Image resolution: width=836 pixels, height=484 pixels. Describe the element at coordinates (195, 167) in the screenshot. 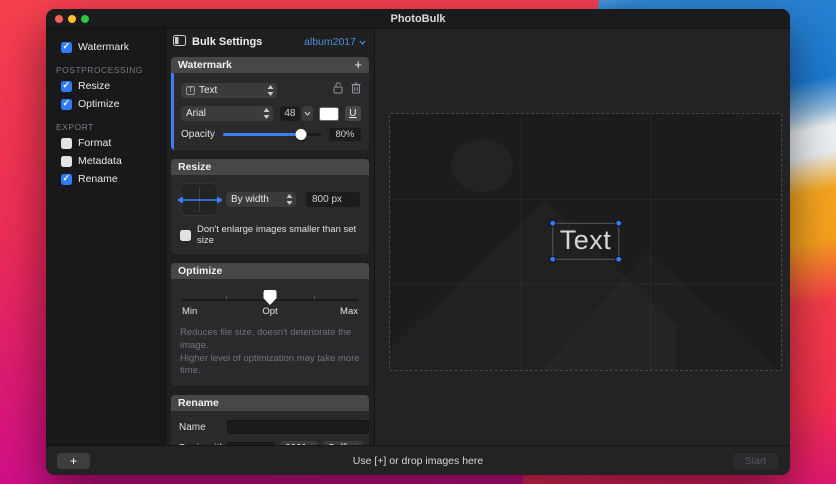

I see `resize-card-title: Resize` at that location.